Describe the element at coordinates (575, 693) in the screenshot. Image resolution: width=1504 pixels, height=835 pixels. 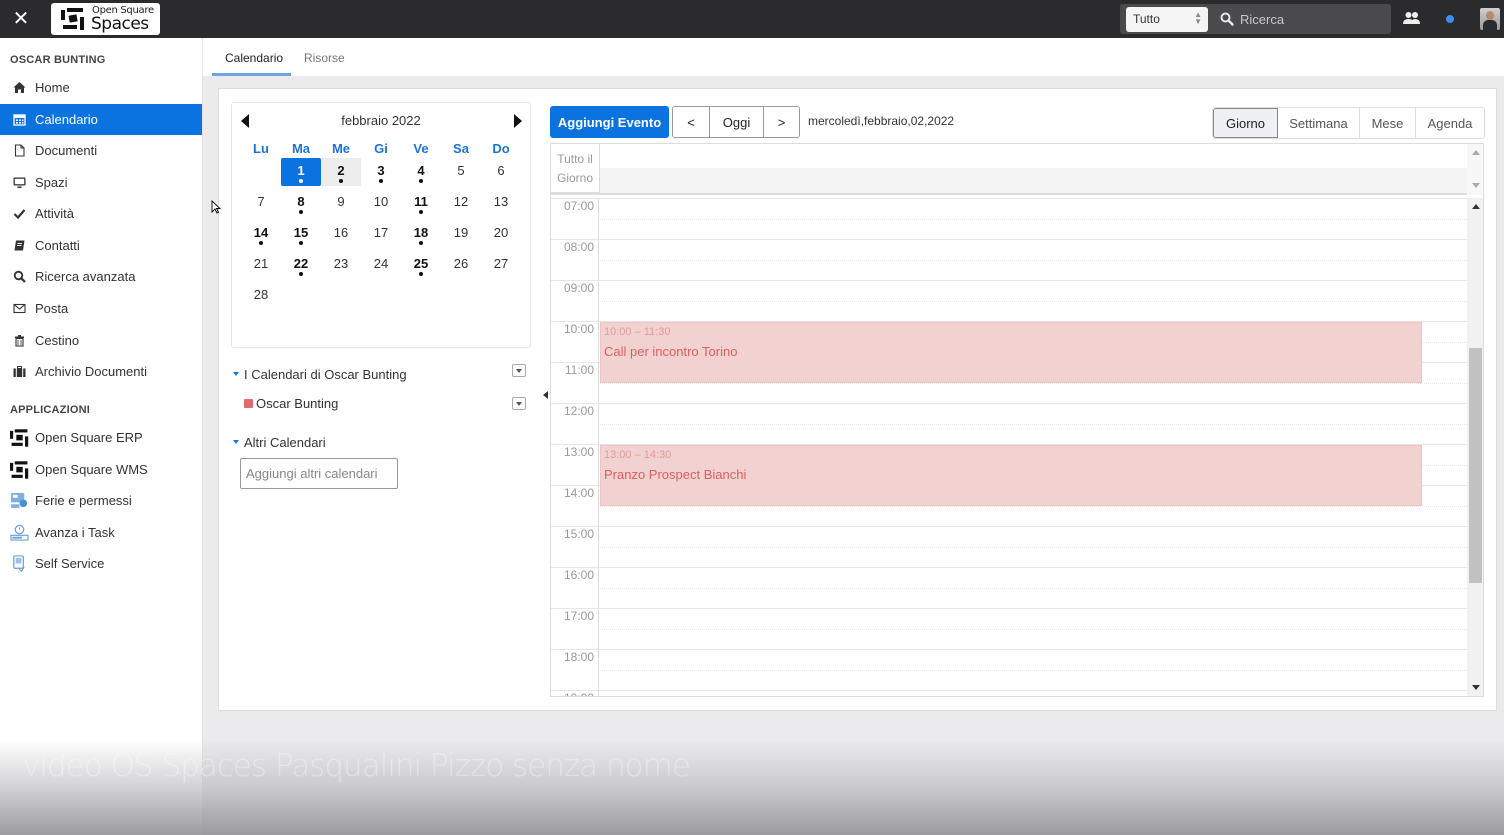
I see `hour-label: 19:00` at that location.